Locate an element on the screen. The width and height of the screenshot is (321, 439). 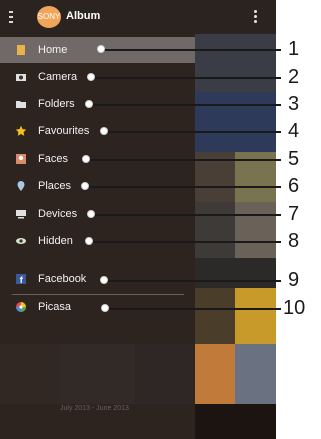
callout-number: 2 is located at coordinates (294, 77).